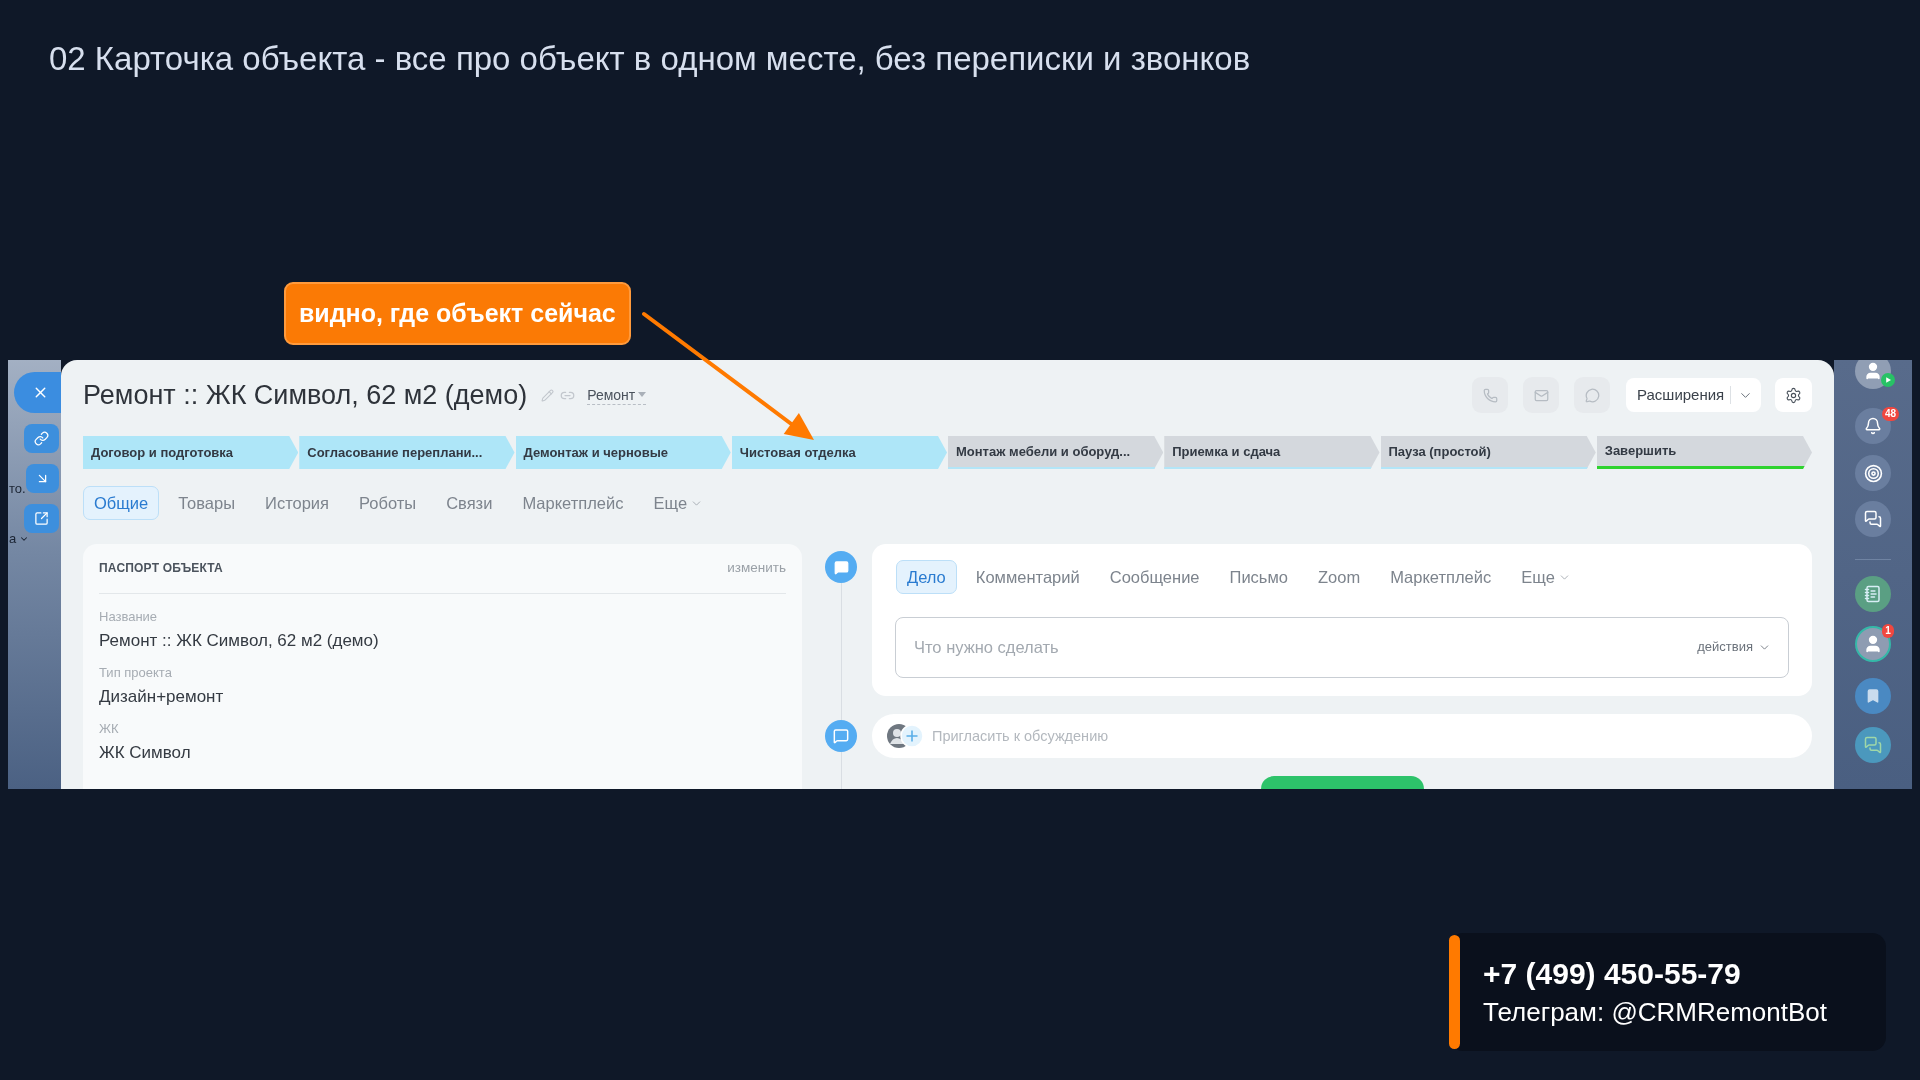  What do you see at coordinates (1734, 647) in the screenshot?
I see `actions-dropdown: действия` at bounding box center [1734, 647].